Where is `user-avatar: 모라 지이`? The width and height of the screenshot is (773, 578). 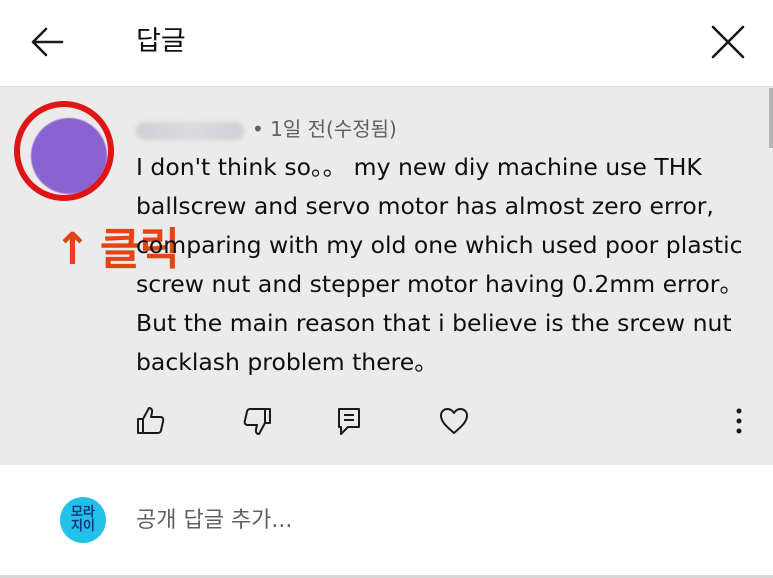 user-avatar: 모라 지이 is located at coordinates (83, 520).